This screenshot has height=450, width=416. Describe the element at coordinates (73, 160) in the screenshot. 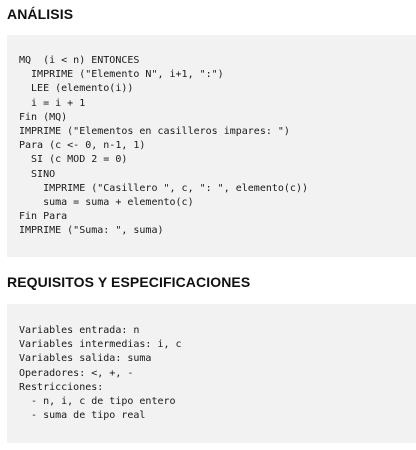

I see `code-line: SI (c MOD 2 = 0)` at that location.